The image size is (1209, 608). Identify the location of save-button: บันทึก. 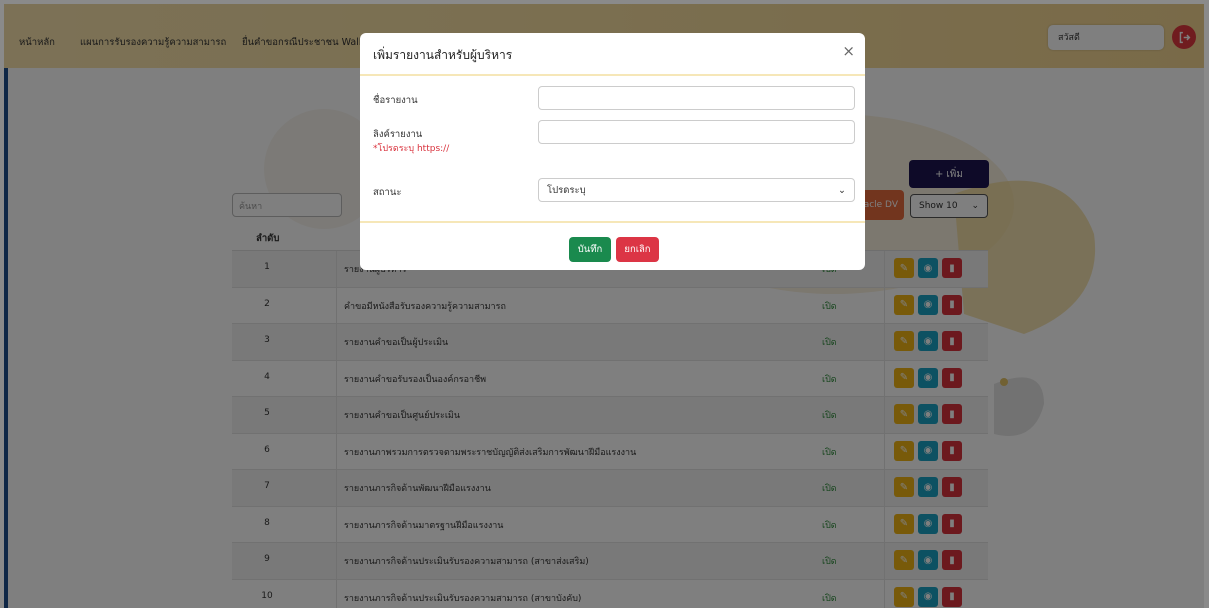
(590, 249).